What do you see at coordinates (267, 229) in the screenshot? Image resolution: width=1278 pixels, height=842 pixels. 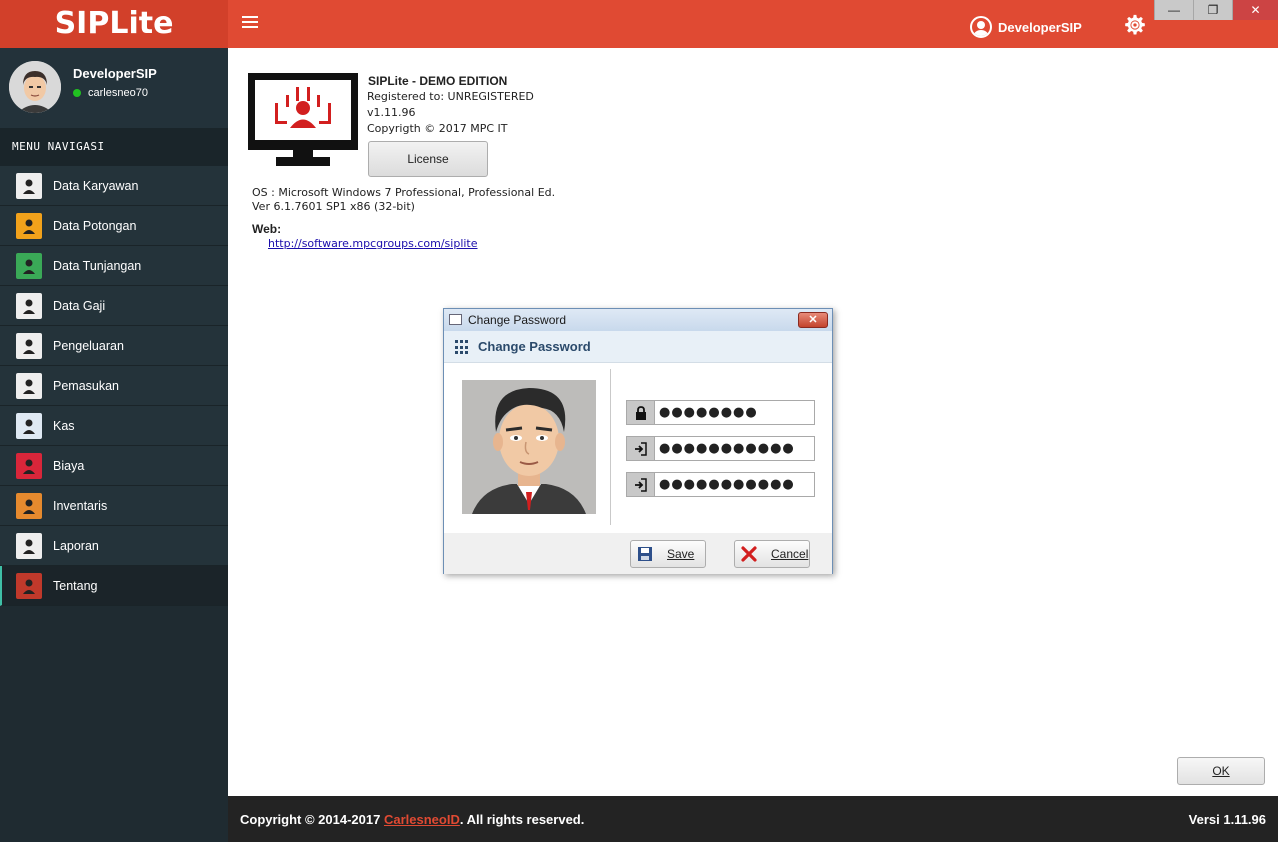 I see `web-label: Web:` at bounding box center [267, 229].